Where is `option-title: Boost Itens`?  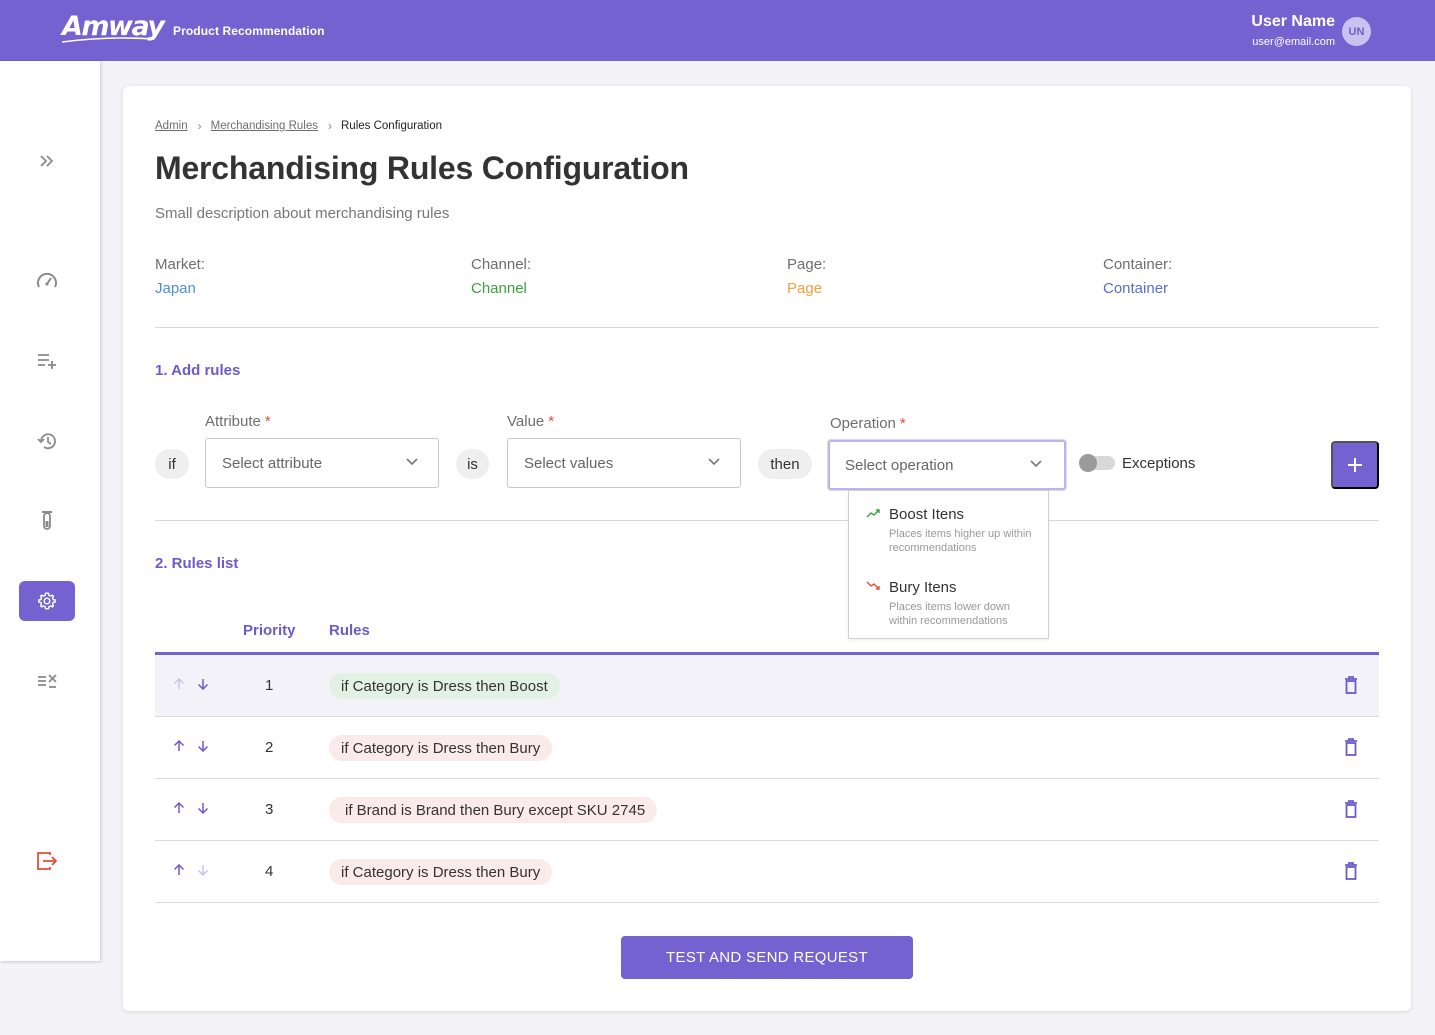 option-title: Boost Itens is located at coordinates (927, 514).